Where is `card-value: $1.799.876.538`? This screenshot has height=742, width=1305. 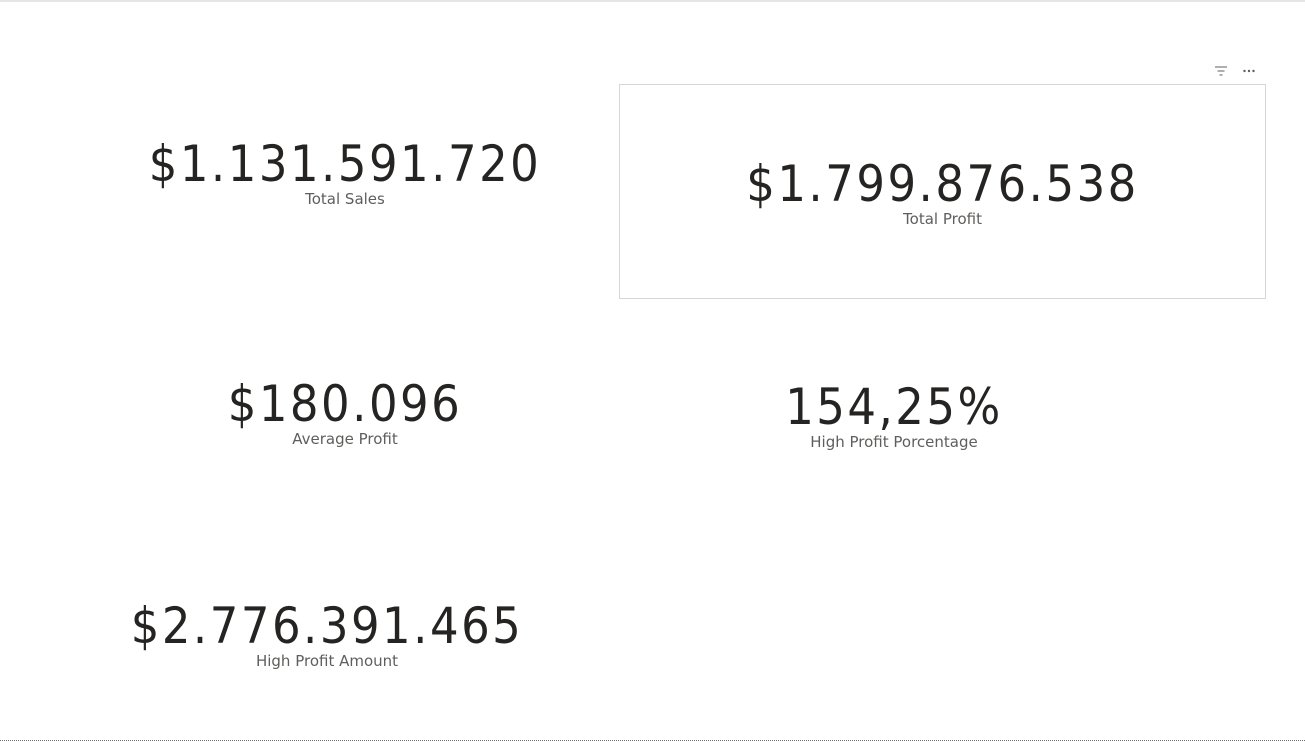 card-value: $1.799.876.538 is located at coordinates (942, 183).